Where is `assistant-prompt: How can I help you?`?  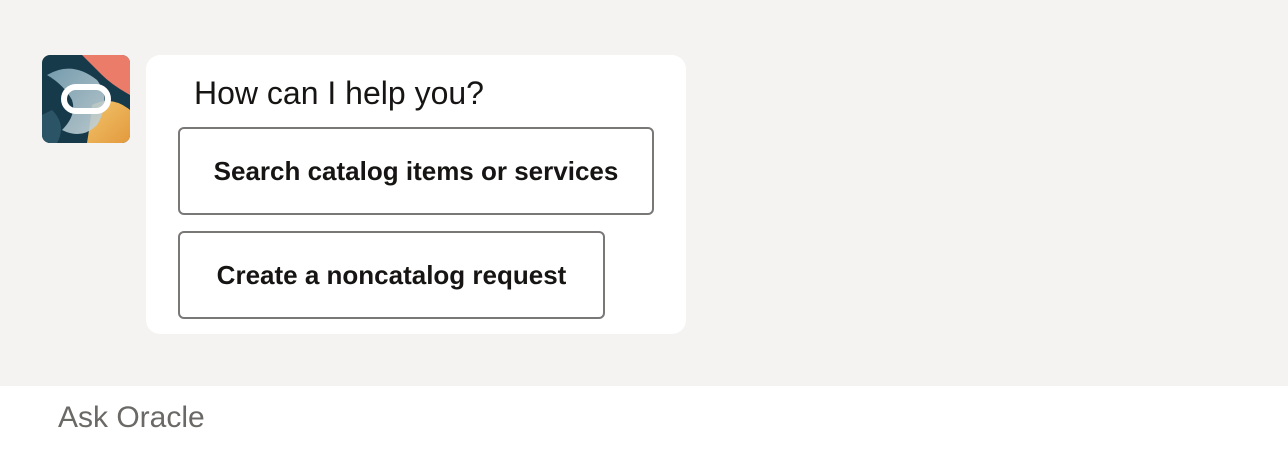 assistant-prompt: How can I help you? is located at coordinates (339, 93).